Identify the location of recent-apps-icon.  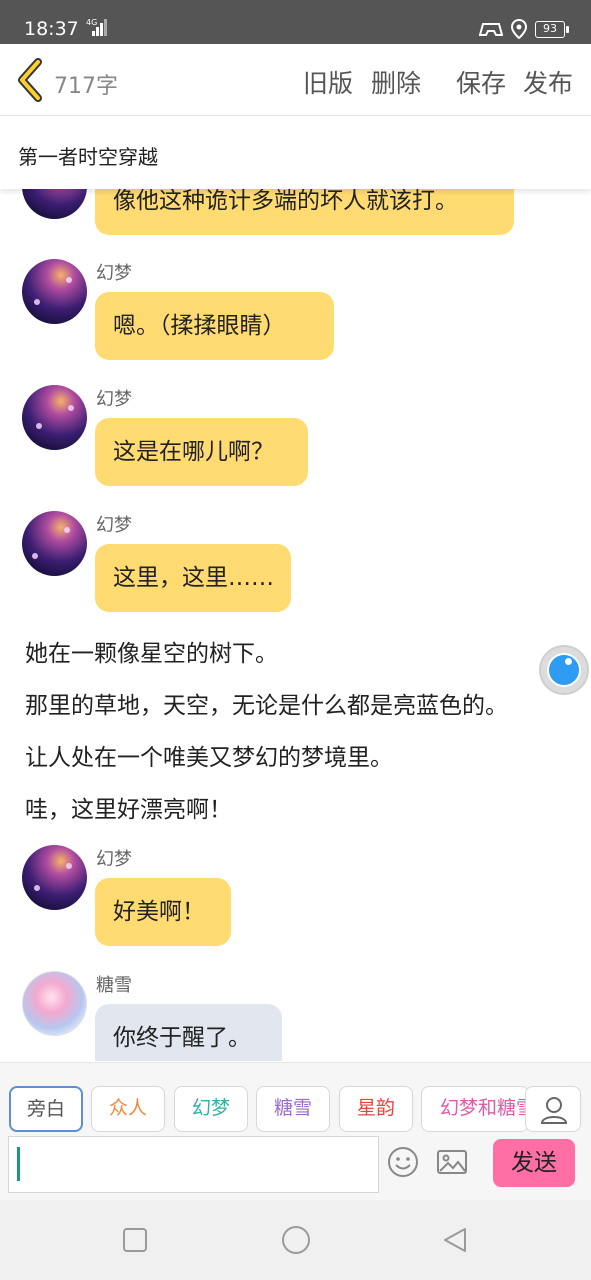
(135, 1240).